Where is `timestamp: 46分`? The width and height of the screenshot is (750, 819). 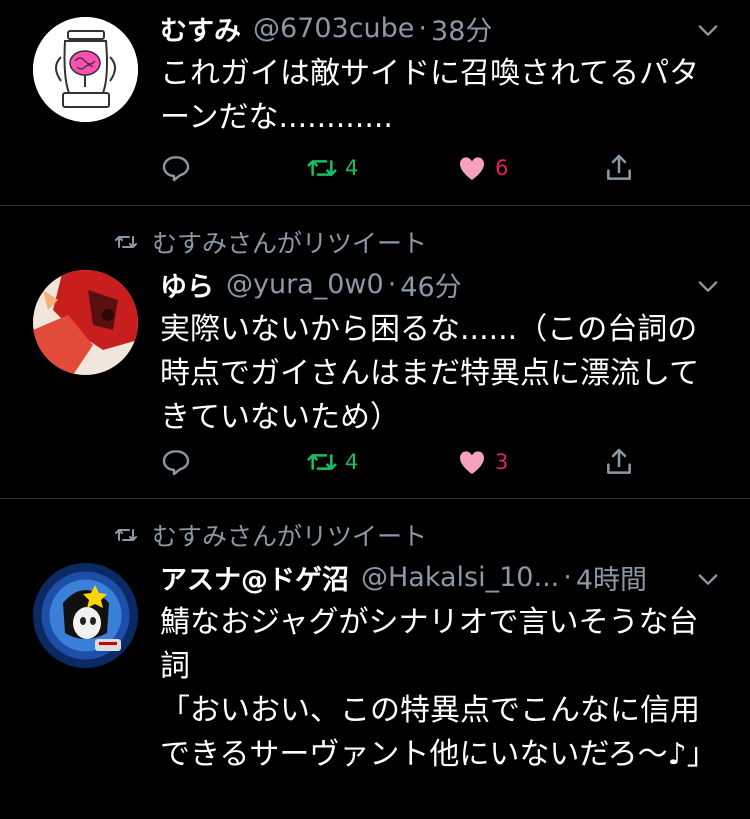 timestamp: 46分 is located at coordinates (430, 284).